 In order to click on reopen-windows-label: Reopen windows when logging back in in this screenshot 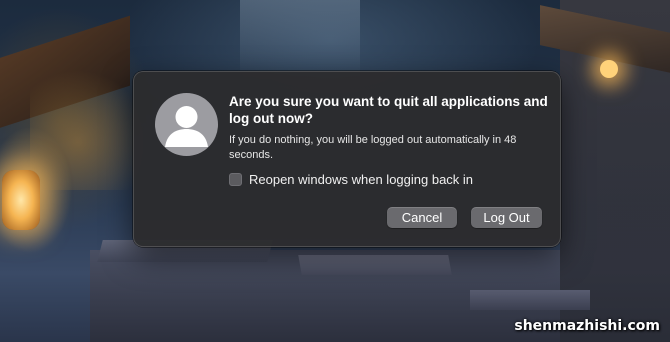, I will do `click(361, 179)`.